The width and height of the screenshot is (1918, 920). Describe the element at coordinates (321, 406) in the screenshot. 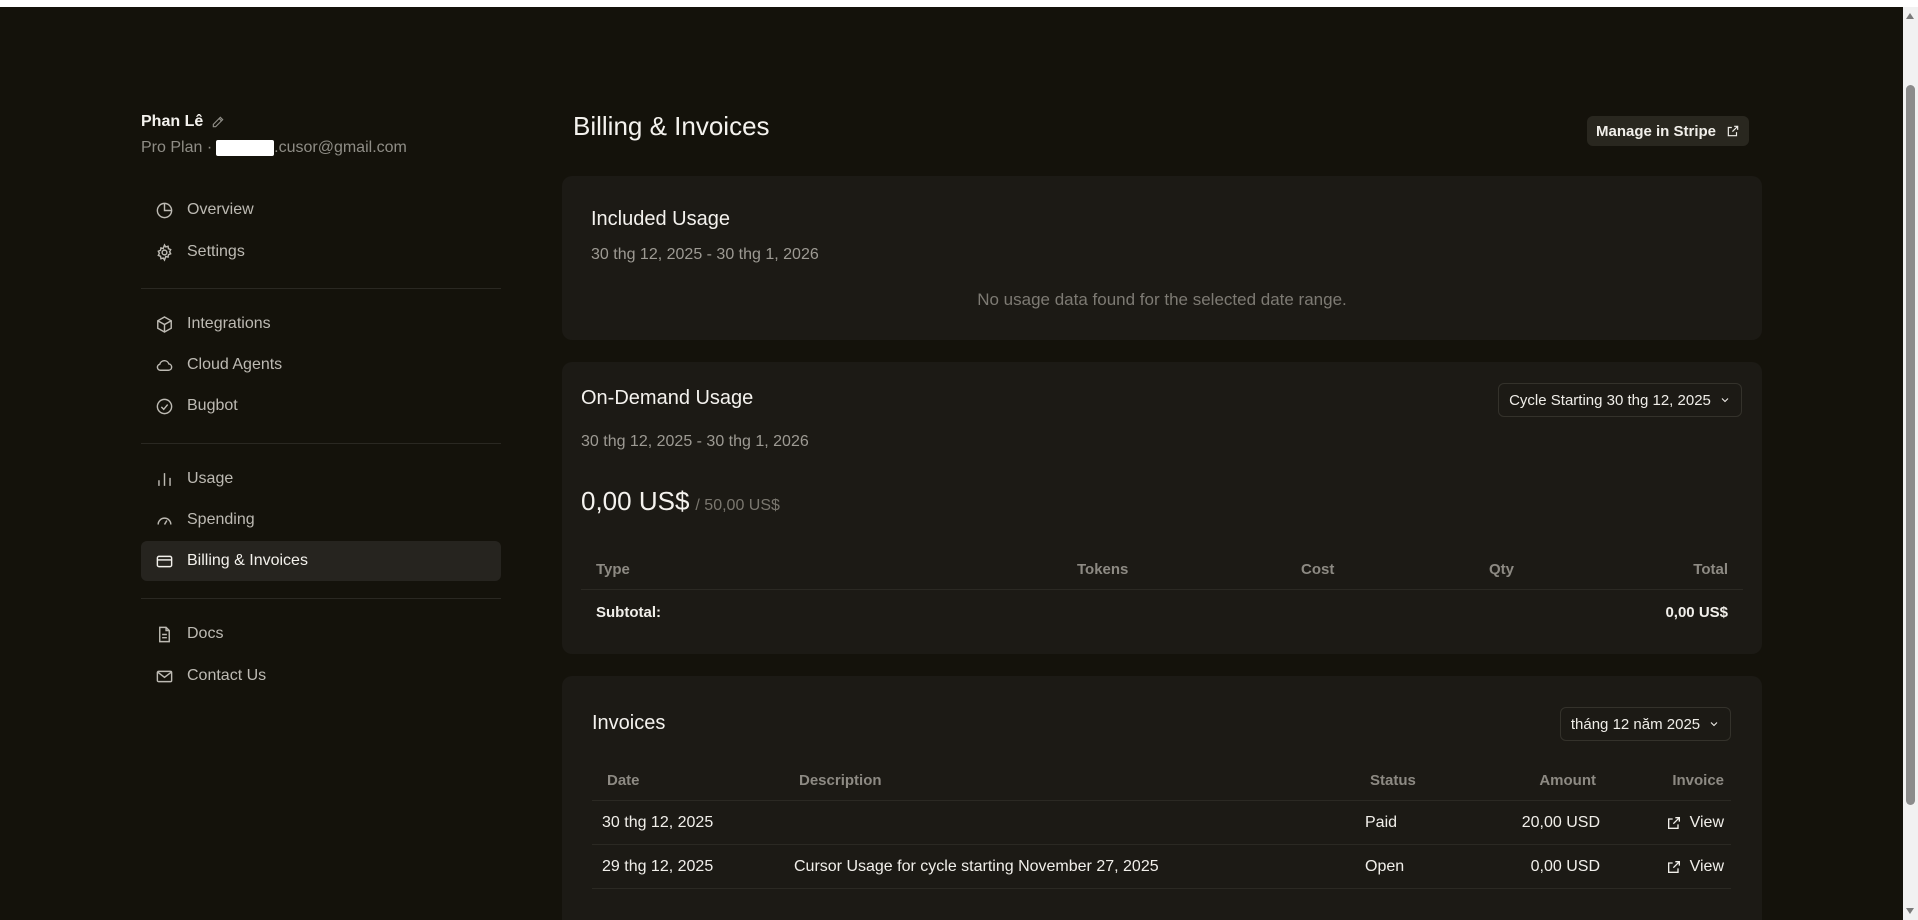

I see `sidebar-item-bugbot: Bugbot` at that location.